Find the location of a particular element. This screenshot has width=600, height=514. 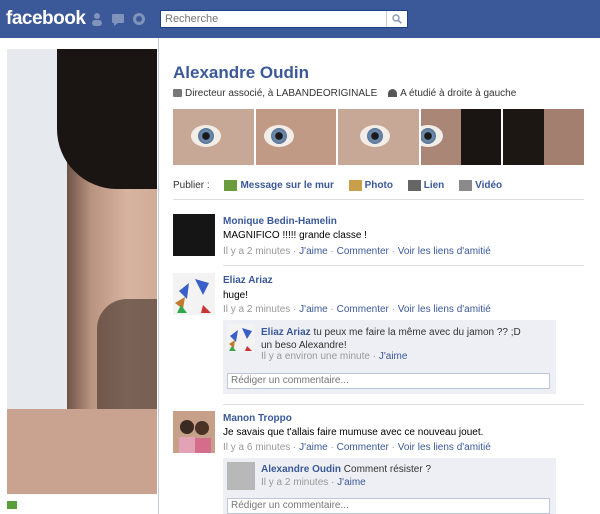

profile-edit-row is located at coordinates (82, 507).